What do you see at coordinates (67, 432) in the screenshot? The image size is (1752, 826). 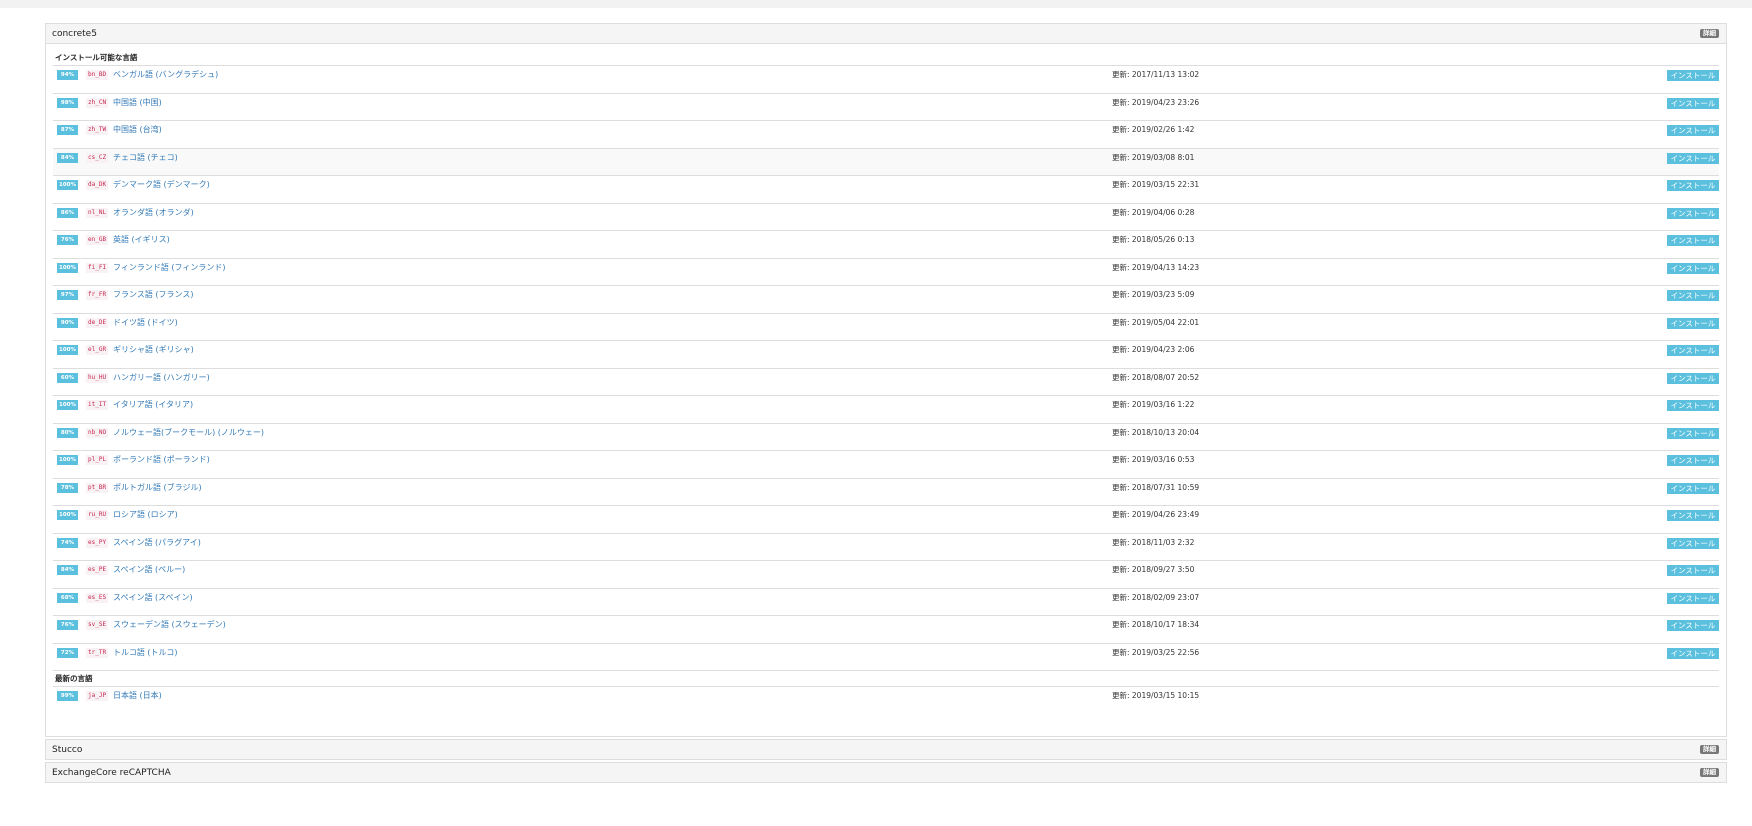 I see `translation-progress-badge: 80%` at bounding box center [67, 432].